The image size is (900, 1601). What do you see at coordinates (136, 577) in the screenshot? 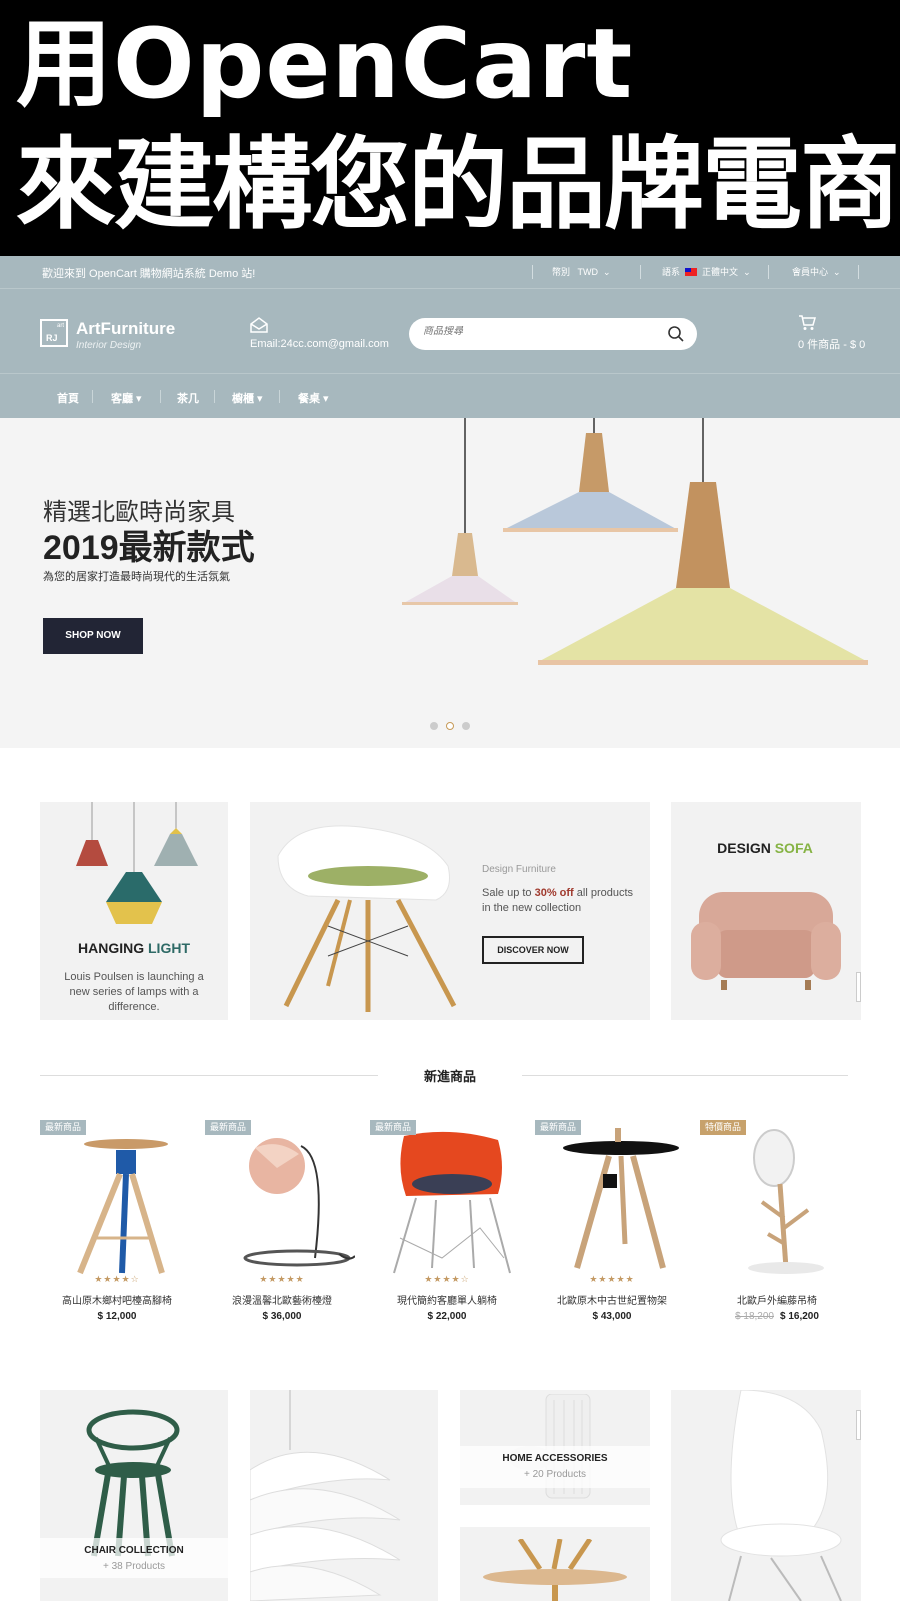
I see `hero-description: 為您的居家打造最時尚現代的生活氛氣` at bounding box center [136, 577].